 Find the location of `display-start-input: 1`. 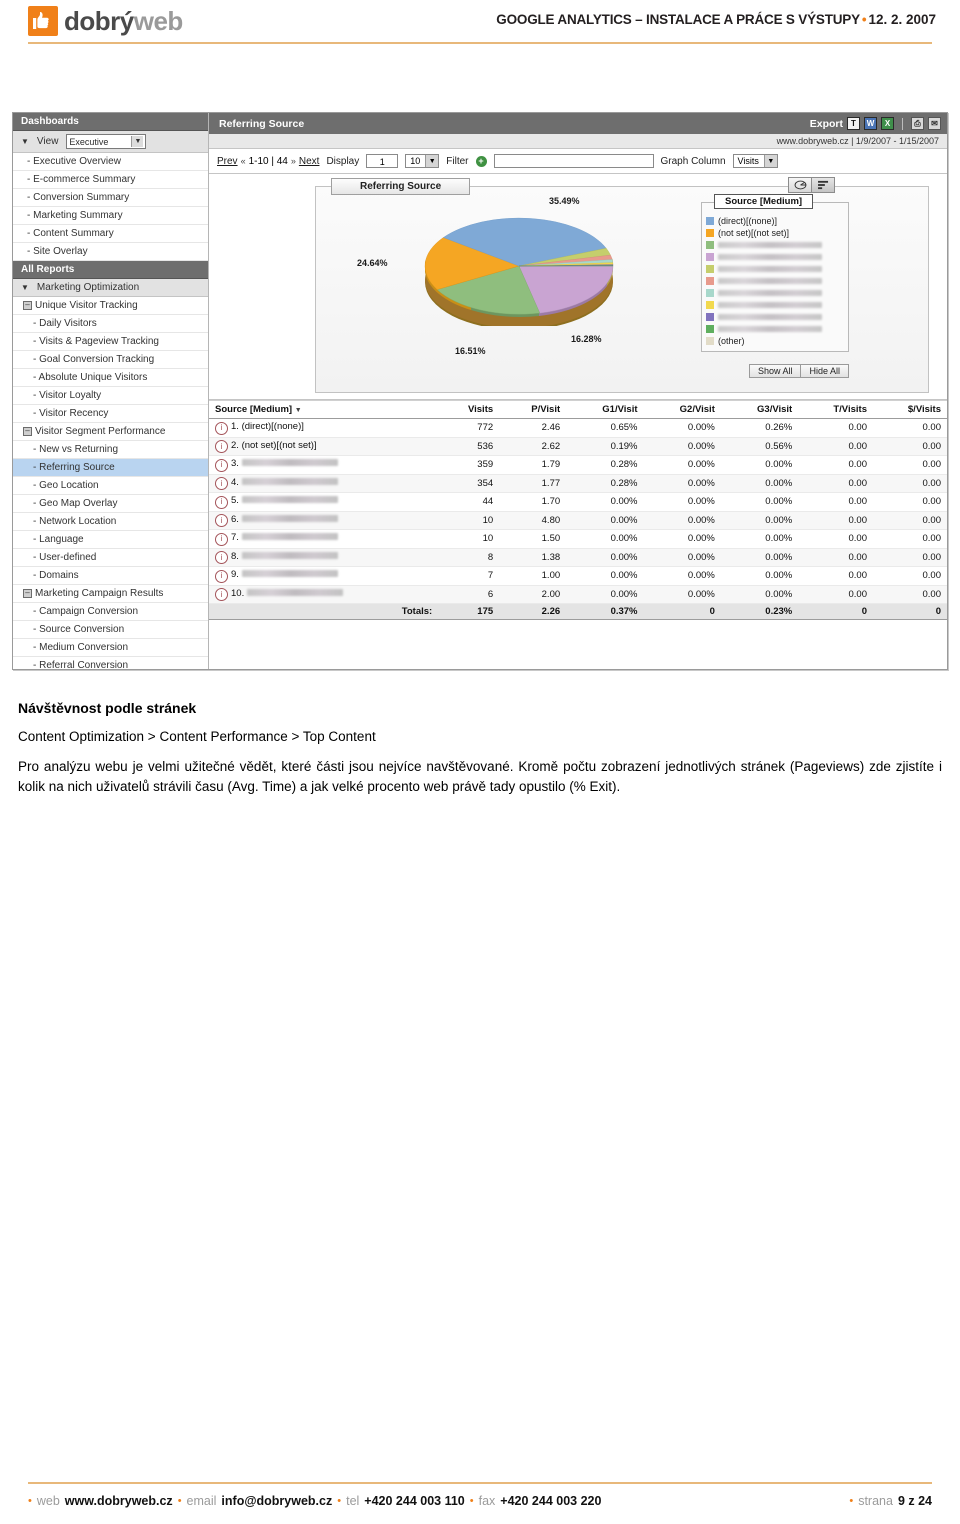

display-start-input: 1 is located at coordinates (382, 161).